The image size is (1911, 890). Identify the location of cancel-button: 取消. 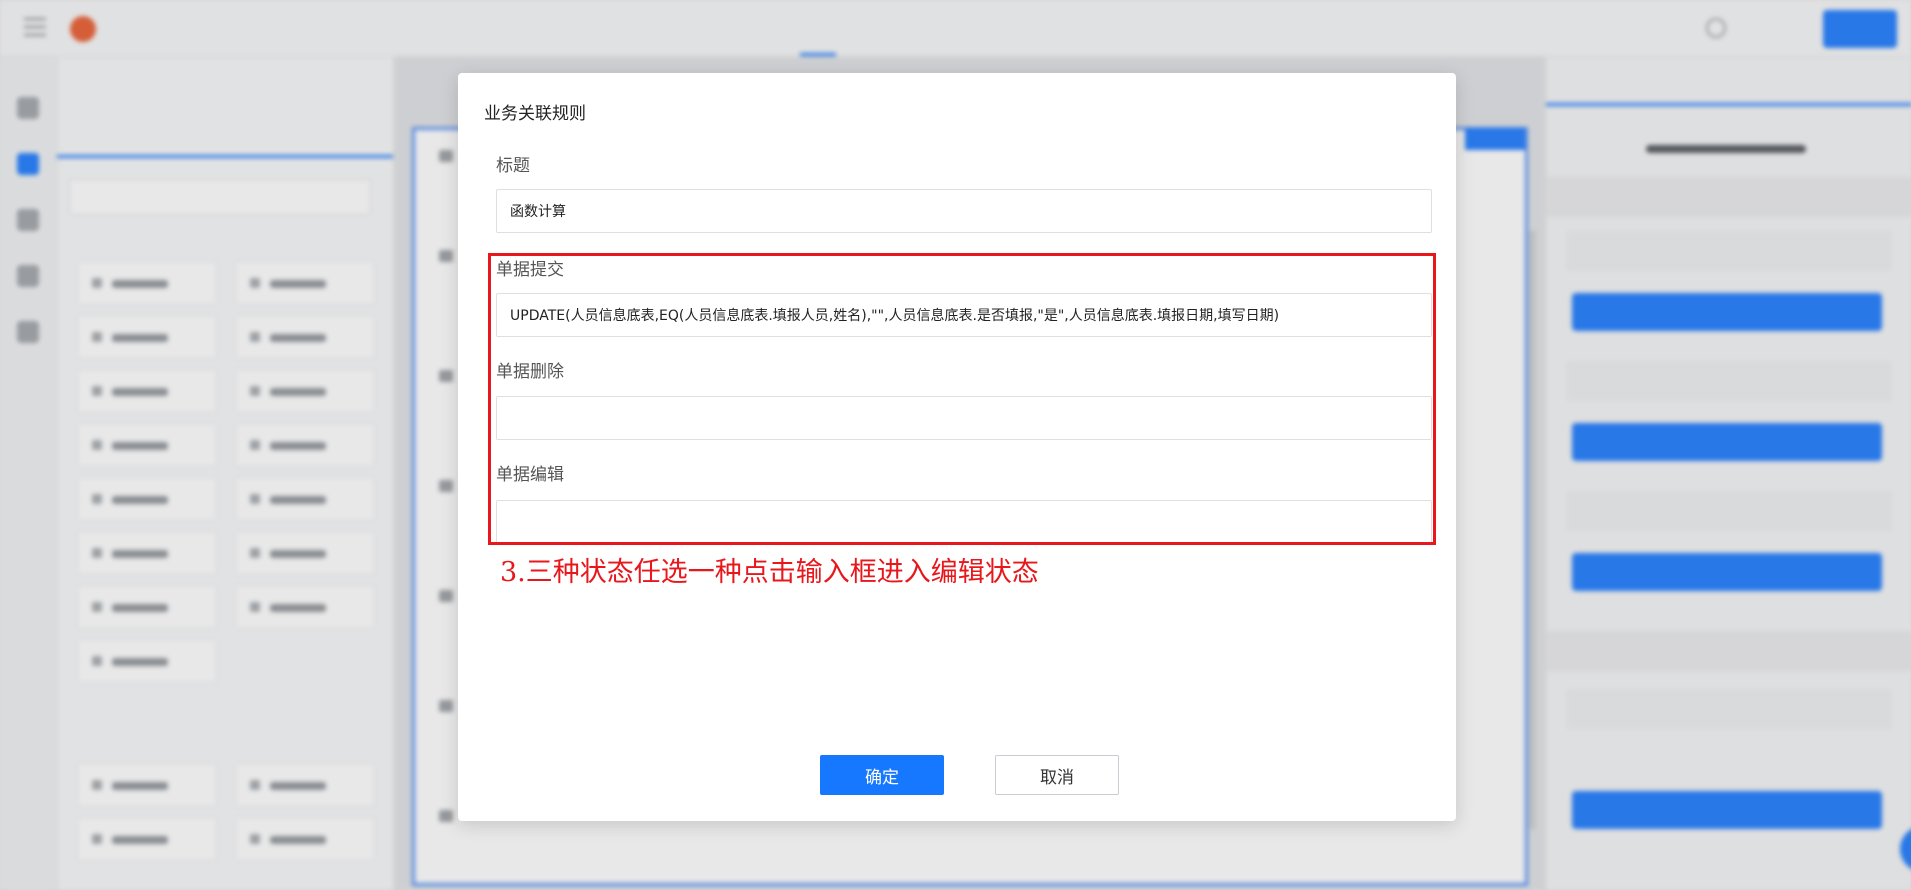
(1057, 775).